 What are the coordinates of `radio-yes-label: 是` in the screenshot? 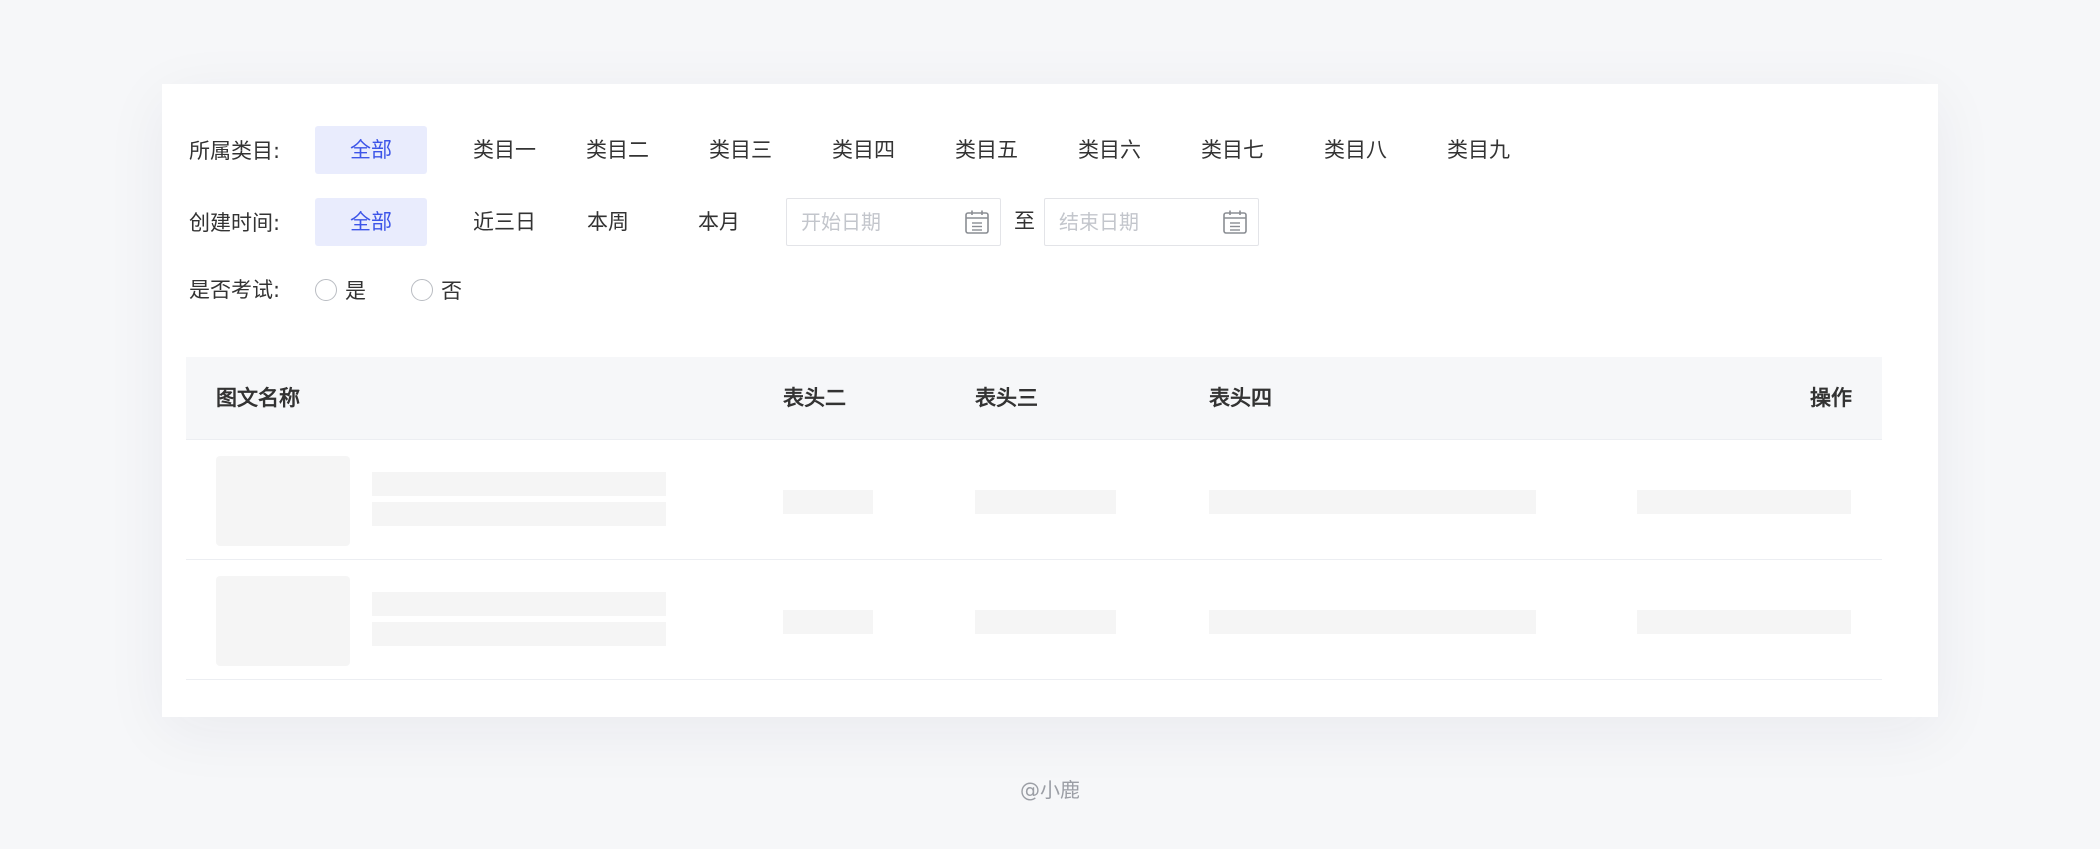 It's located at (355, 291).